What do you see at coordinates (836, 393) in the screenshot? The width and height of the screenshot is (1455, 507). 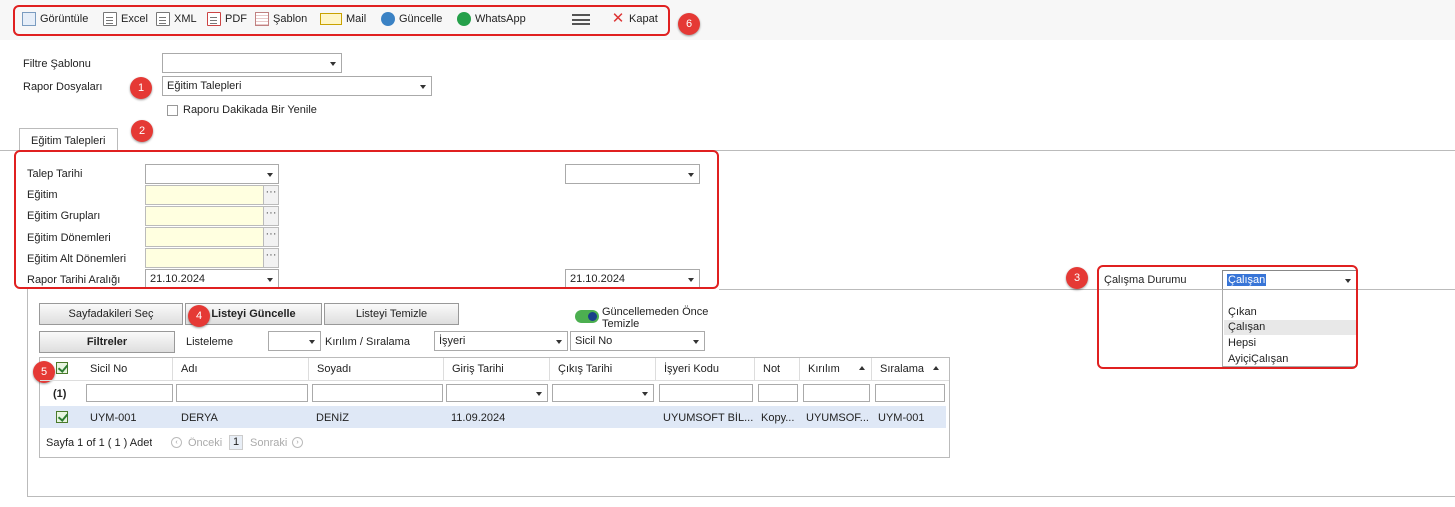 I see `filter-grouping` at bounding box center [836, 393].